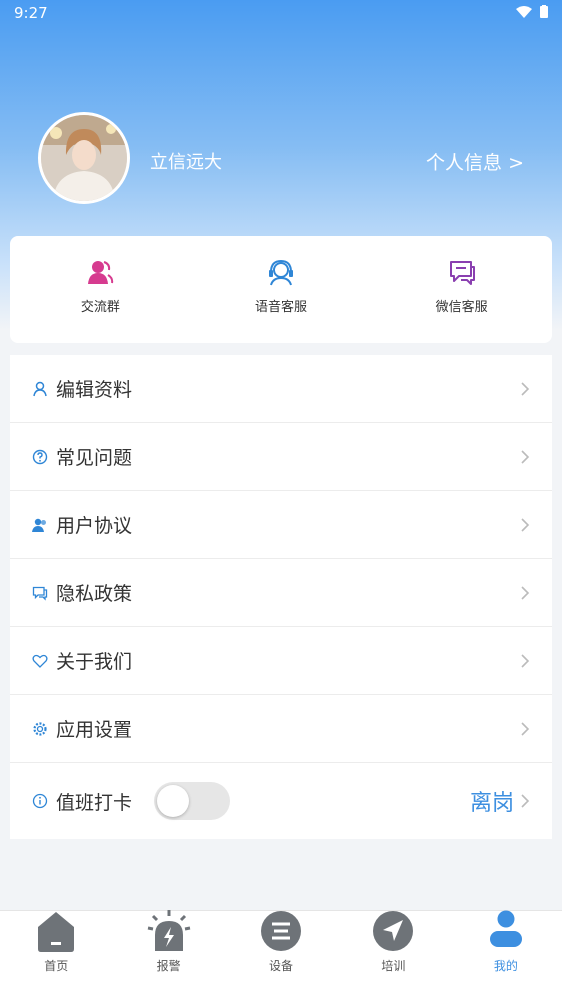 The height and width of the screenshot is (1001, 562). Describe the element at coordinates (281, 457) in the screenshot. I see `menu-item-faq: 常见问题` at that location.